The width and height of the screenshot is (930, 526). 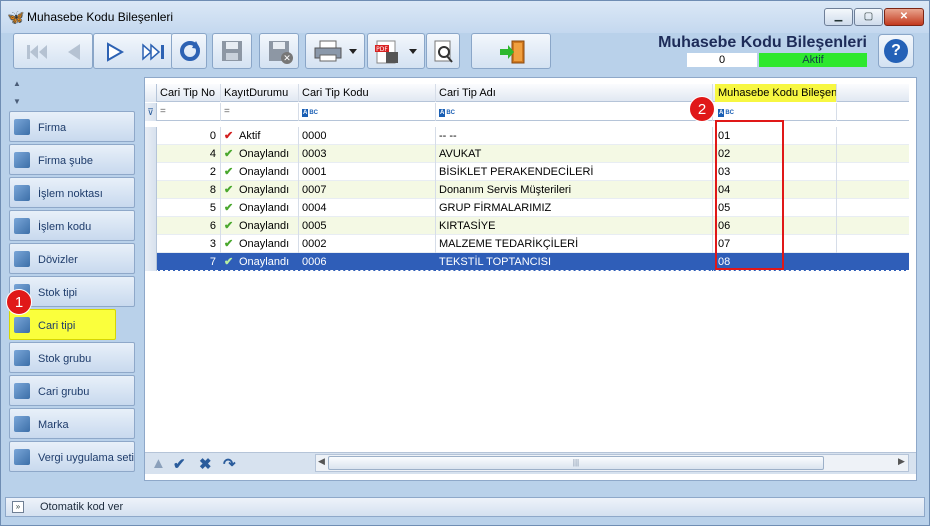 I want to click on cell-kod: 0003, so click(x=367, y=154).